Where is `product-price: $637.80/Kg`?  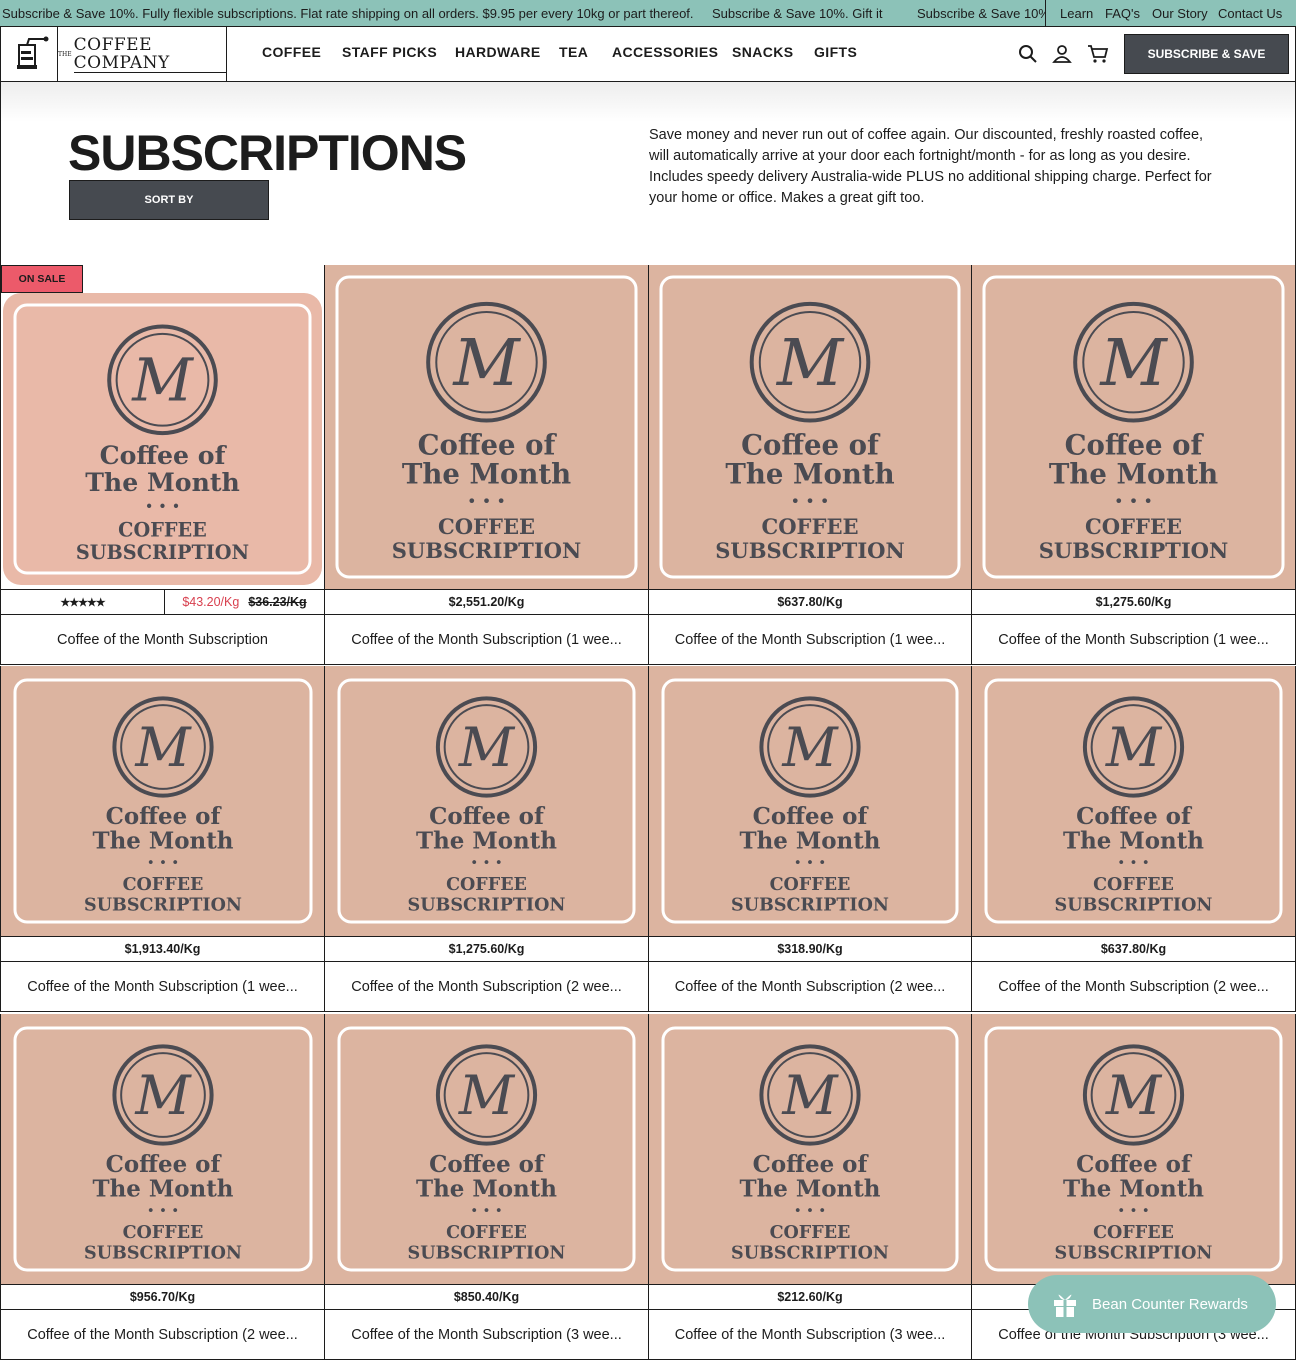 product-price: $637.80/Kg is located at coordinates (1133, 949).